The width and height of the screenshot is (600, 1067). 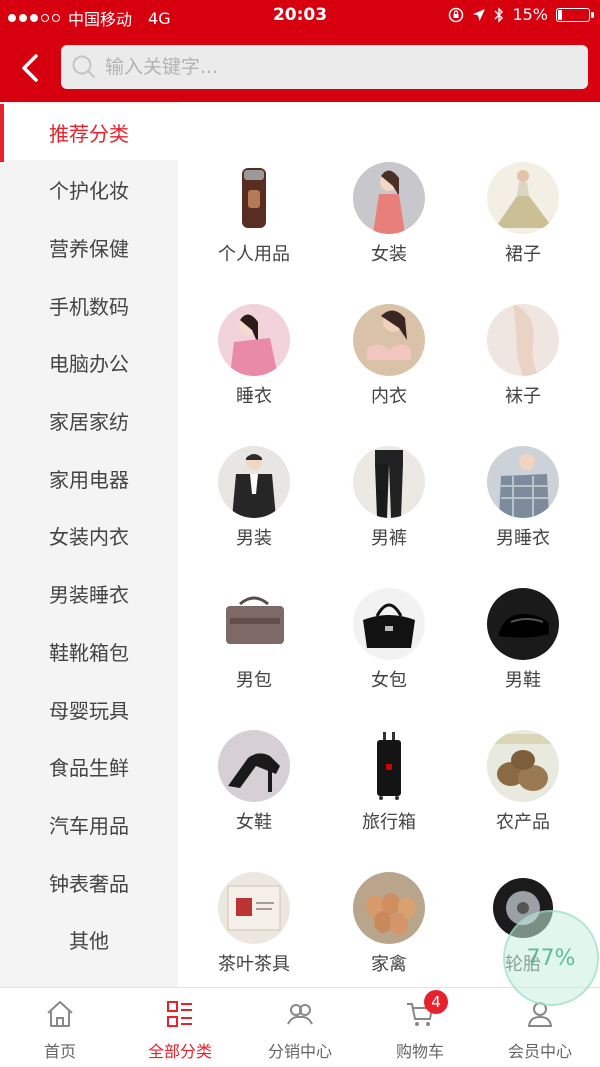 I want to click on people-icon, so click(x=300, y=1014).